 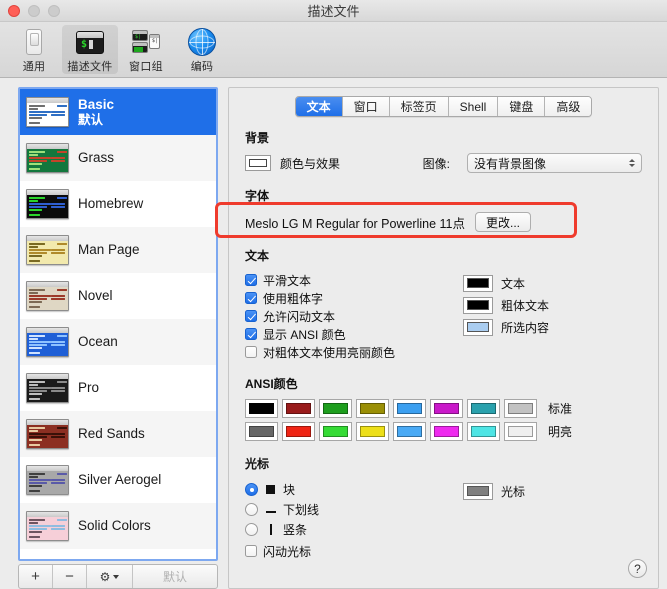 I want to click on checkbox-label: 显示 ANSI 颜色, so click(x=304, y=334).